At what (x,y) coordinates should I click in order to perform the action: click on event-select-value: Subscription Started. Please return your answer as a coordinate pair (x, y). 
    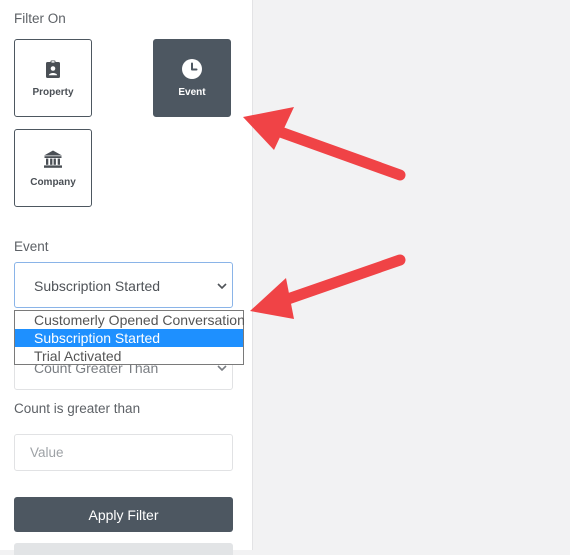
    Looking at the image, I should click on (97, 286).